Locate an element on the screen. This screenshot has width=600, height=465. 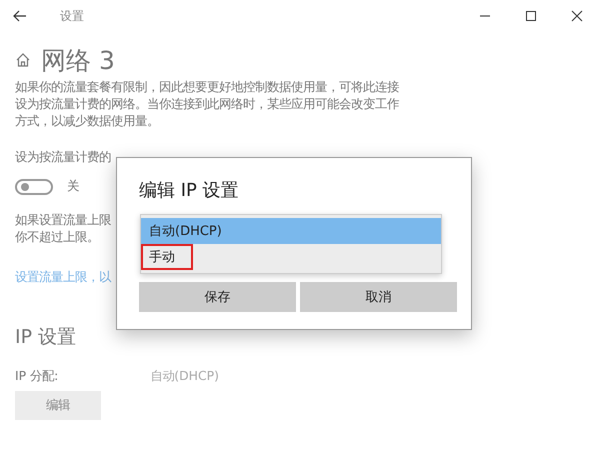
field-label: IP 分配: is located at coordinates (36, 376).